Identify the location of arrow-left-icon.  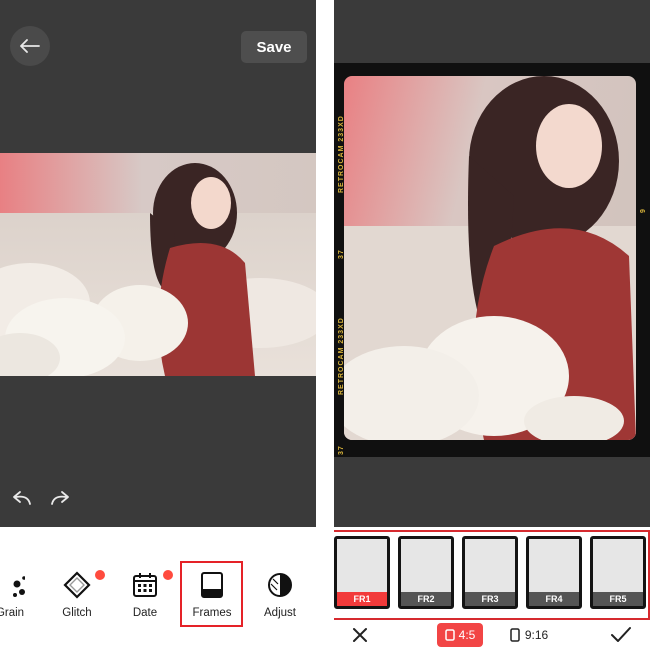
(30, 46).